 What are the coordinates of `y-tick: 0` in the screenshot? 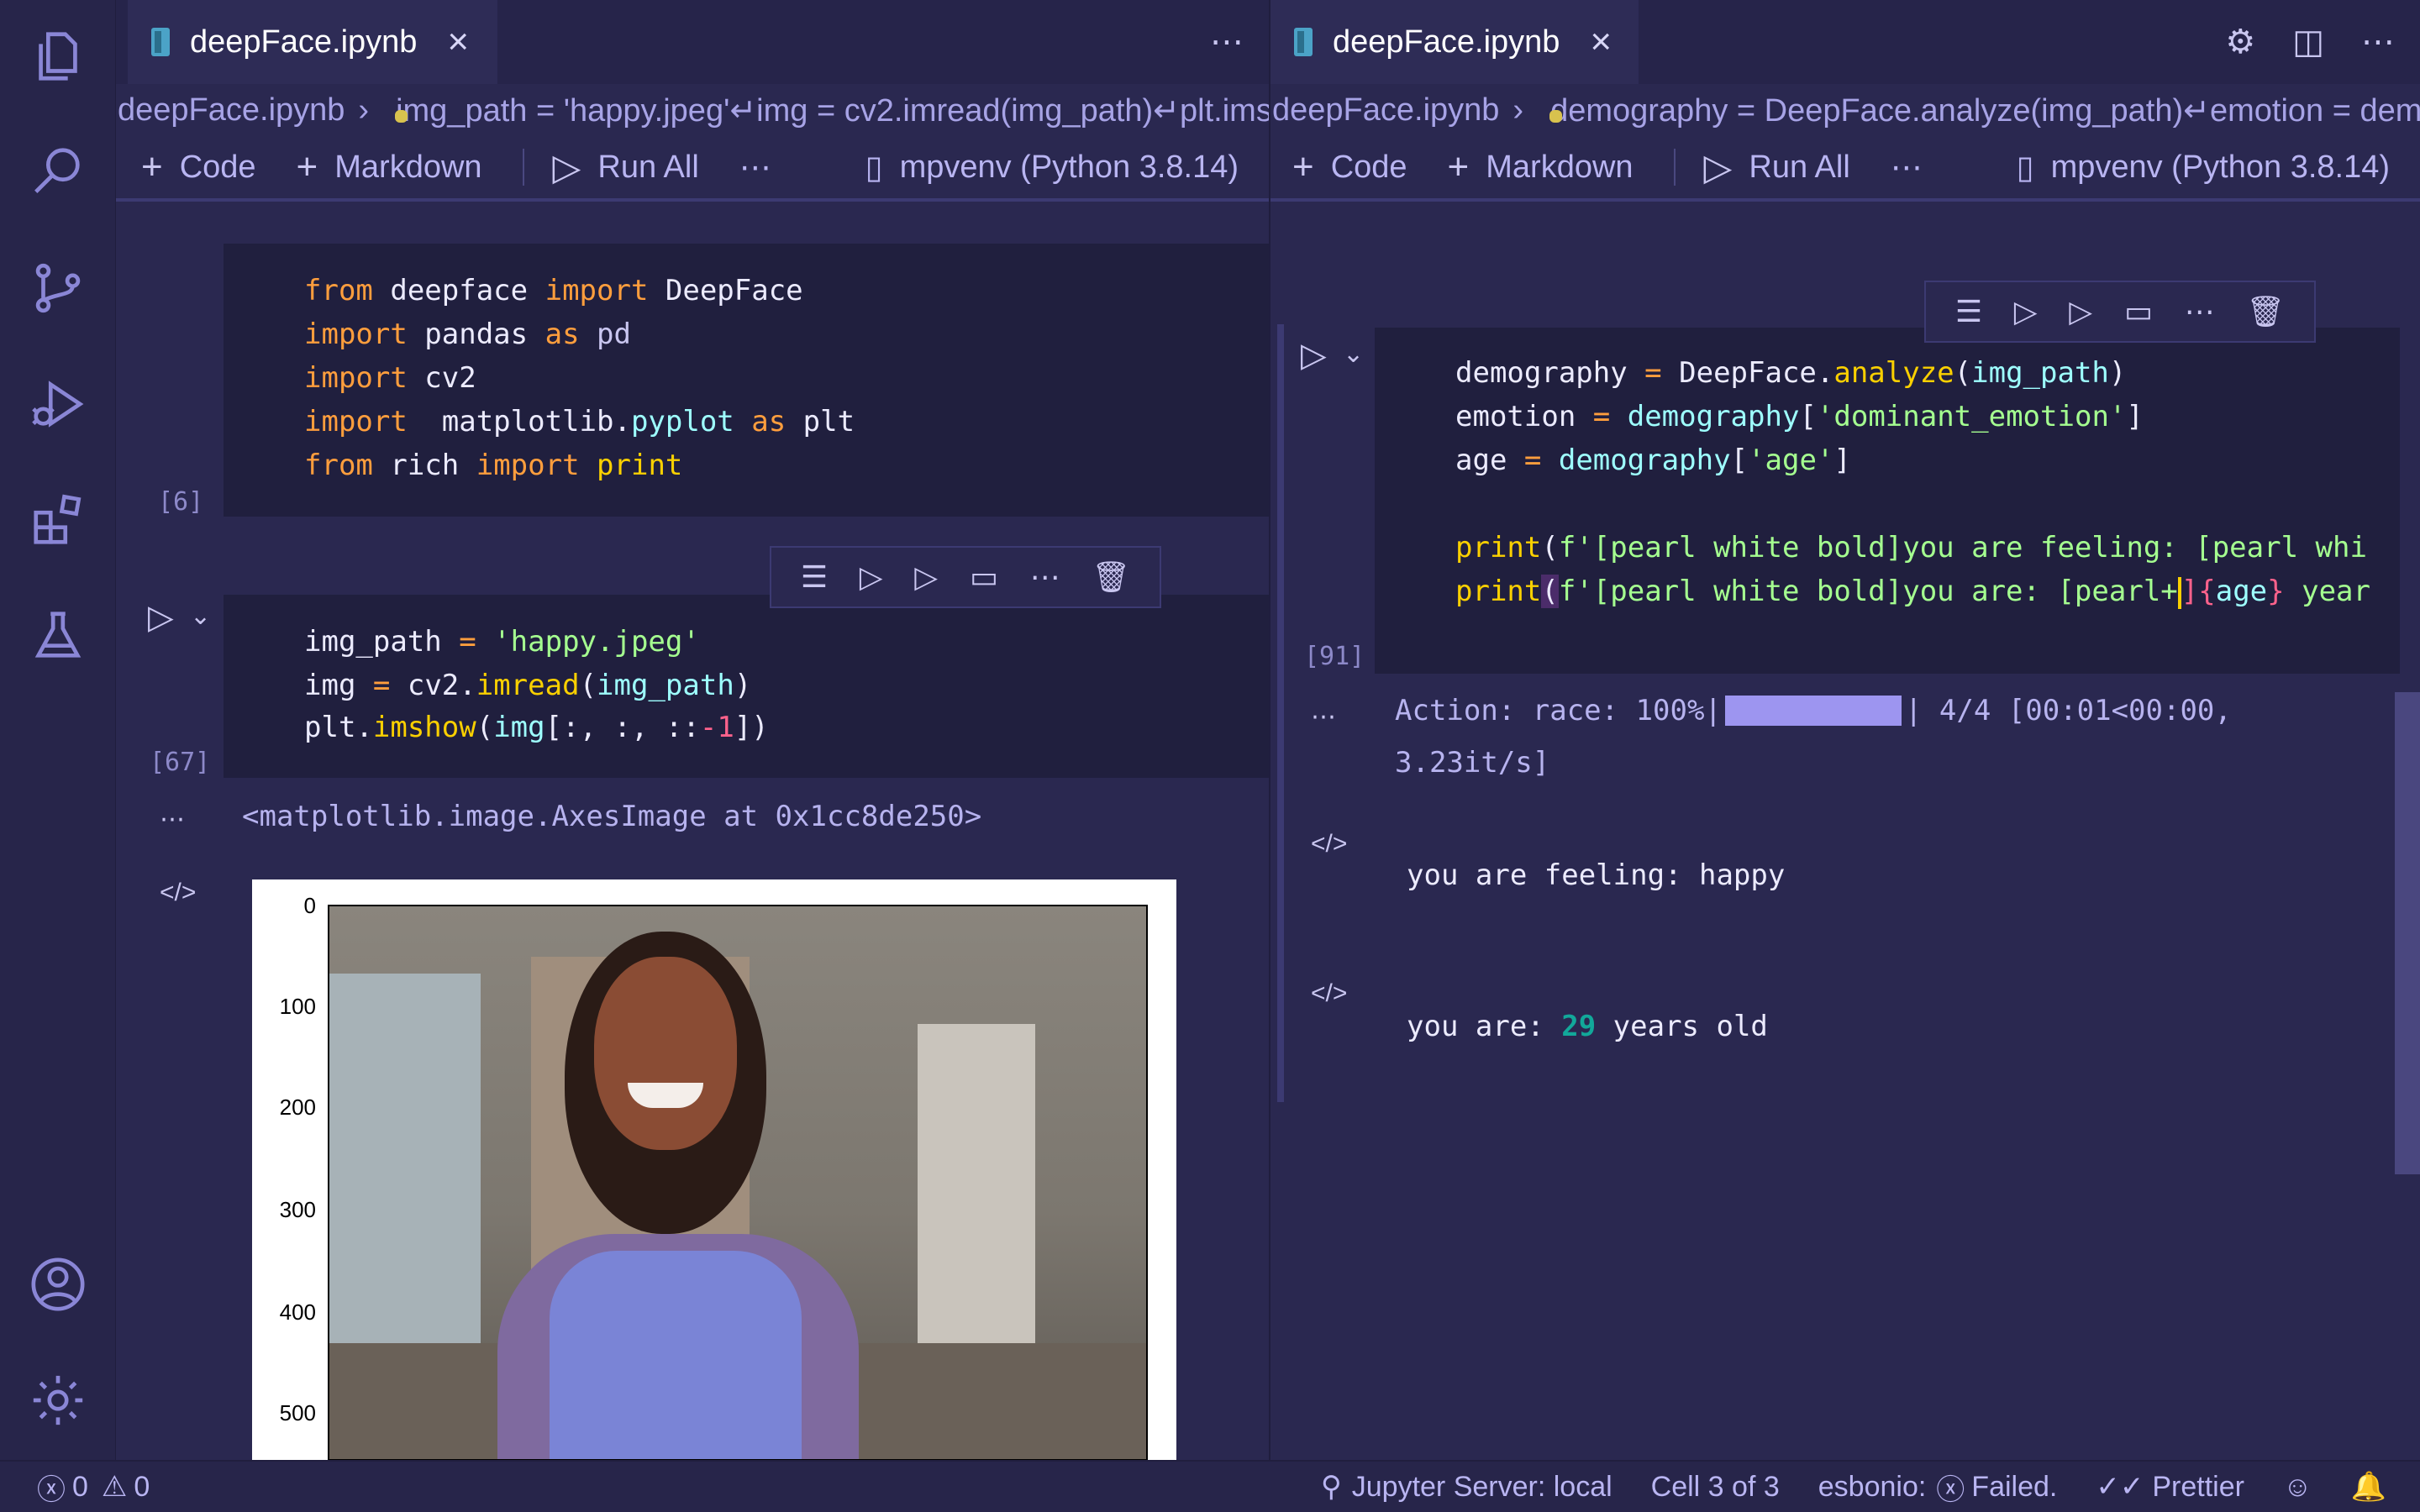 It's located at (309, 905).